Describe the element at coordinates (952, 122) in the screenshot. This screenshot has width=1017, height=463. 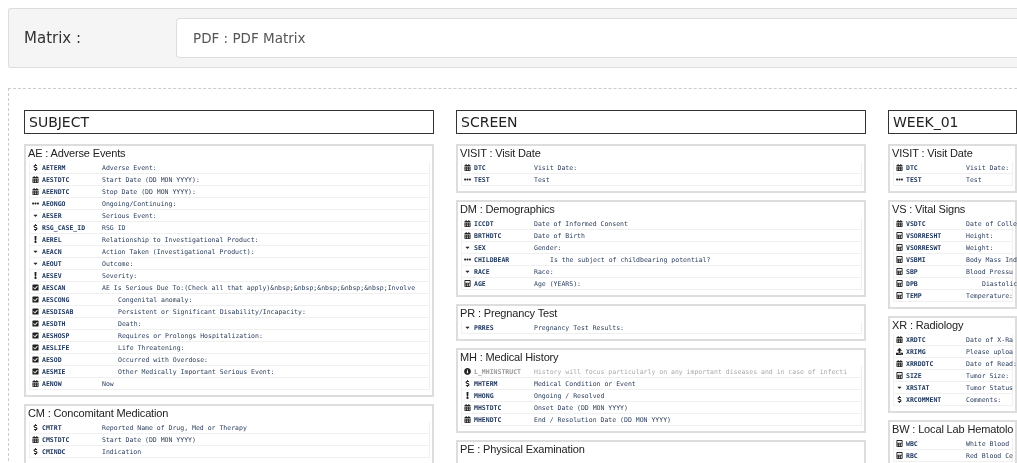
I see `column-title: WEEK_01` at that location.